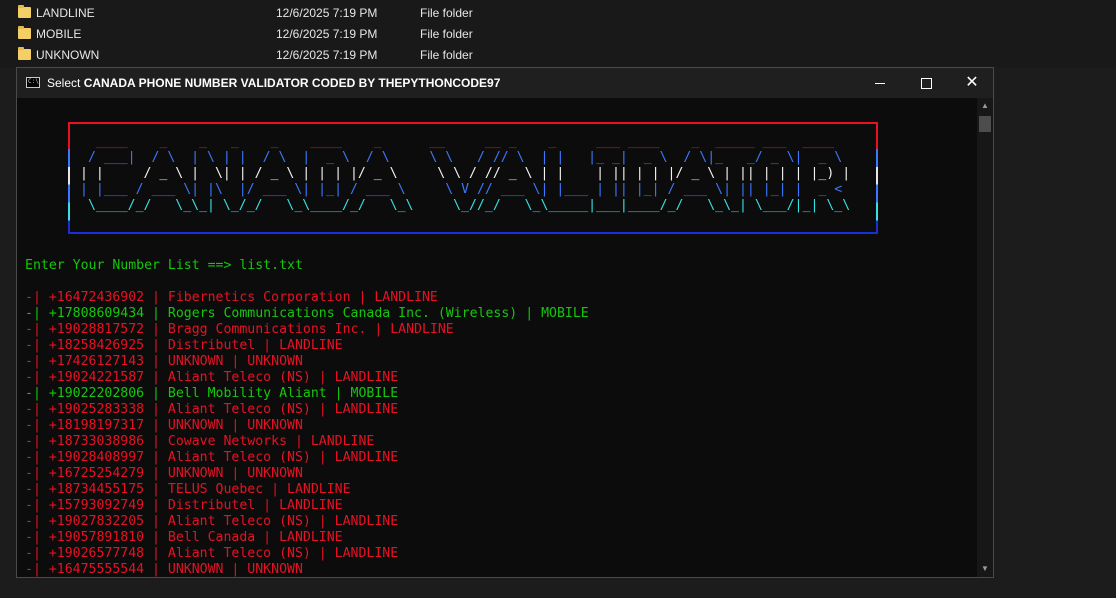  I want to click on banner-left-border, so click(69, 178).